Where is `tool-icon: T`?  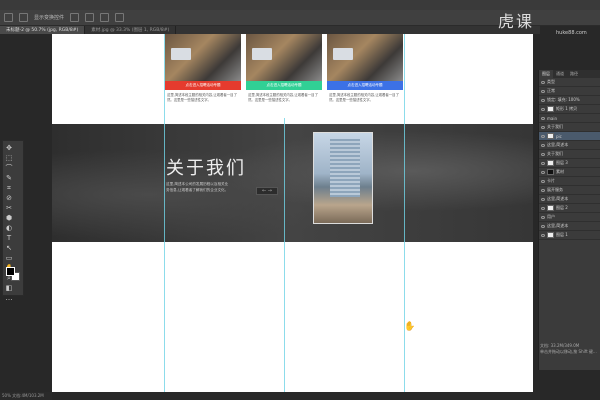 tool-icon: T is located at coordinates (9, 238).